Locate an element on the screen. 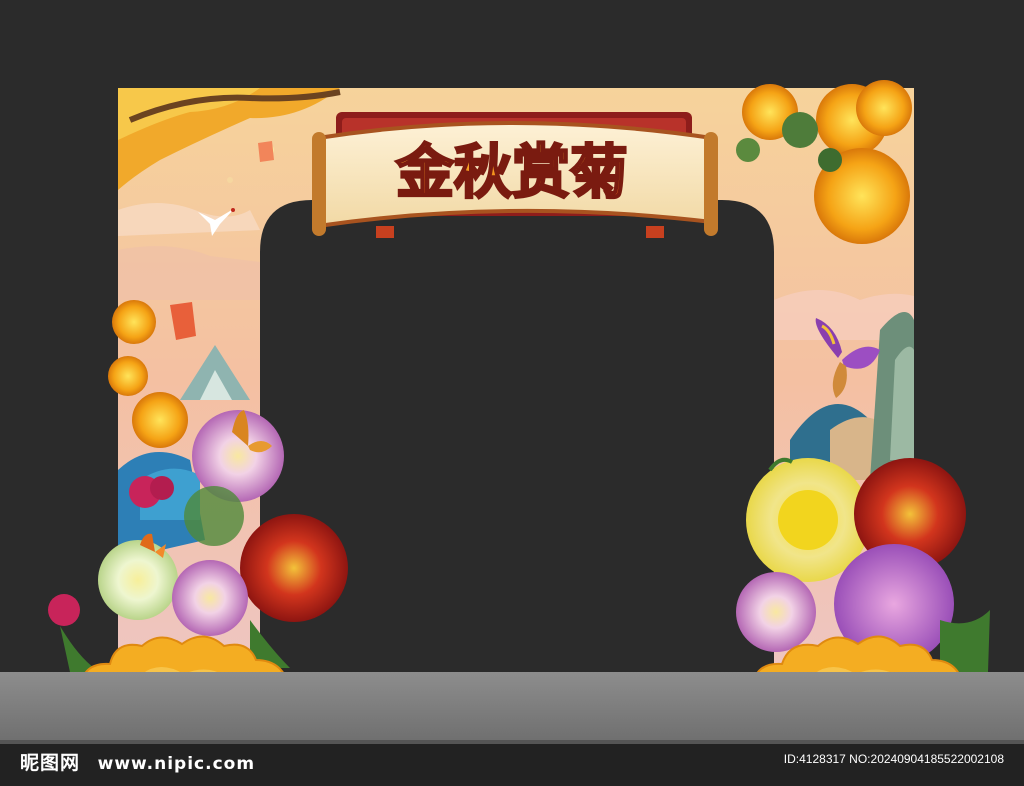 This screenshot has width=1024, height=786. brand-name: 昵图网 is located at coordinates (50, 763).